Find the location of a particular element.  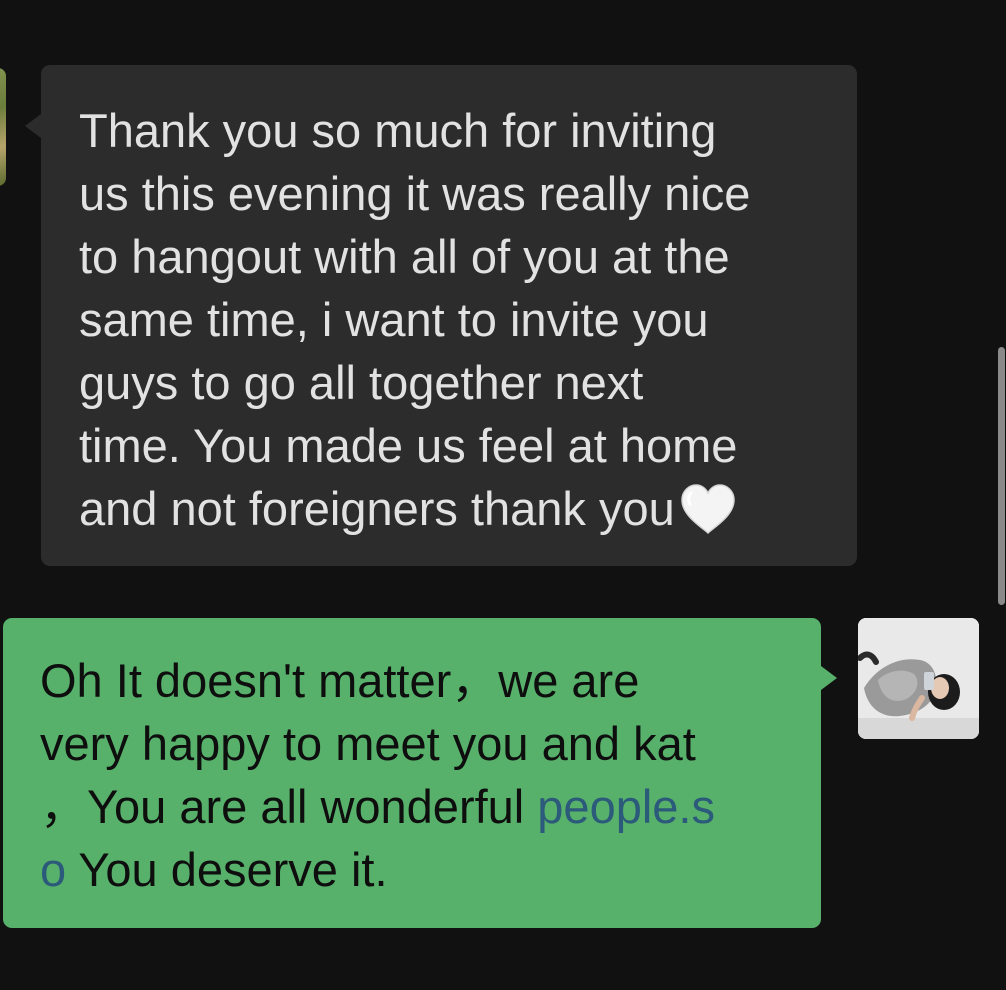

incoming-line: same time, i want to invite you is located at coordinates (394, 319).